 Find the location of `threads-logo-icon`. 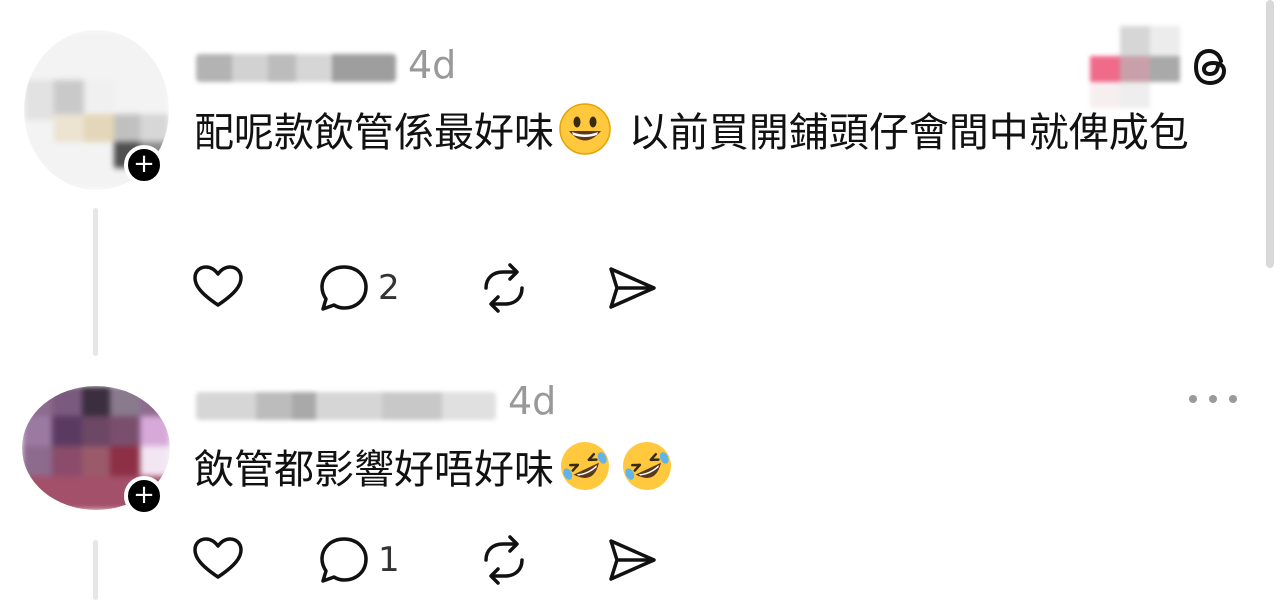

threads-logo-icon is located at coordinates (1211, 67).